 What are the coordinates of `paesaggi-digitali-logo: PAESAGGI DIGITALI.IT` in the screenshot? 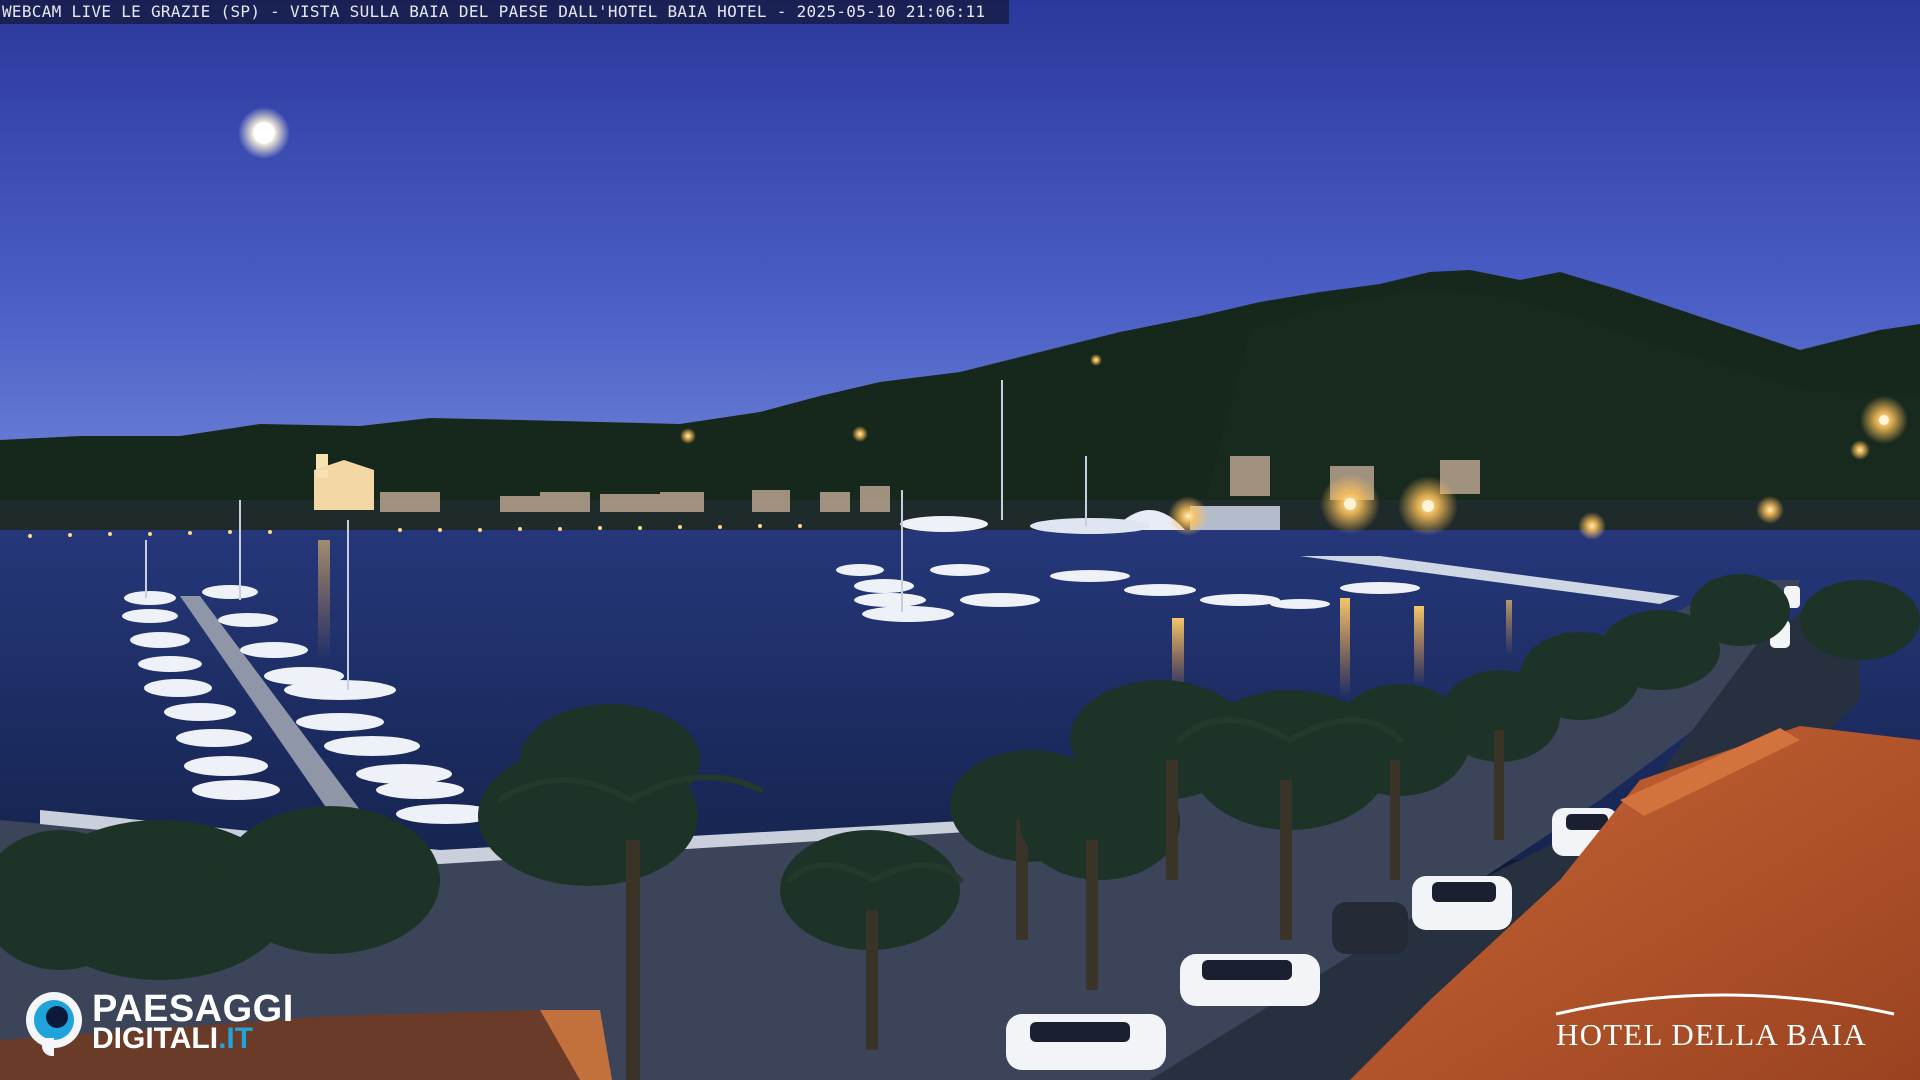 It's located at (176, 1021).